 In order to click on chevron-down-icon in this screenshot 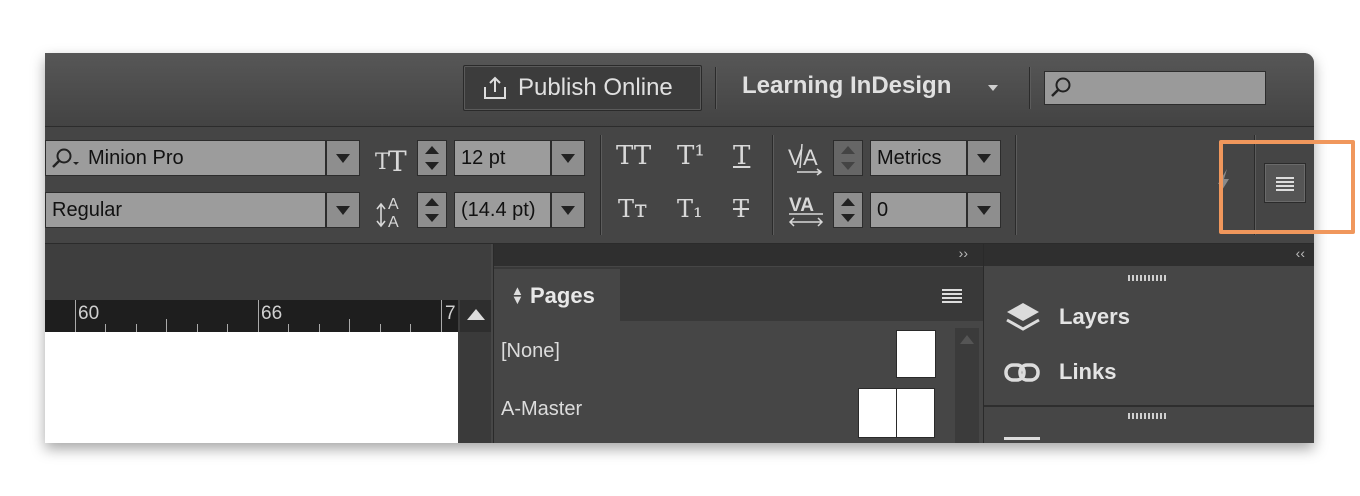, I will do `click(993, 88)`.